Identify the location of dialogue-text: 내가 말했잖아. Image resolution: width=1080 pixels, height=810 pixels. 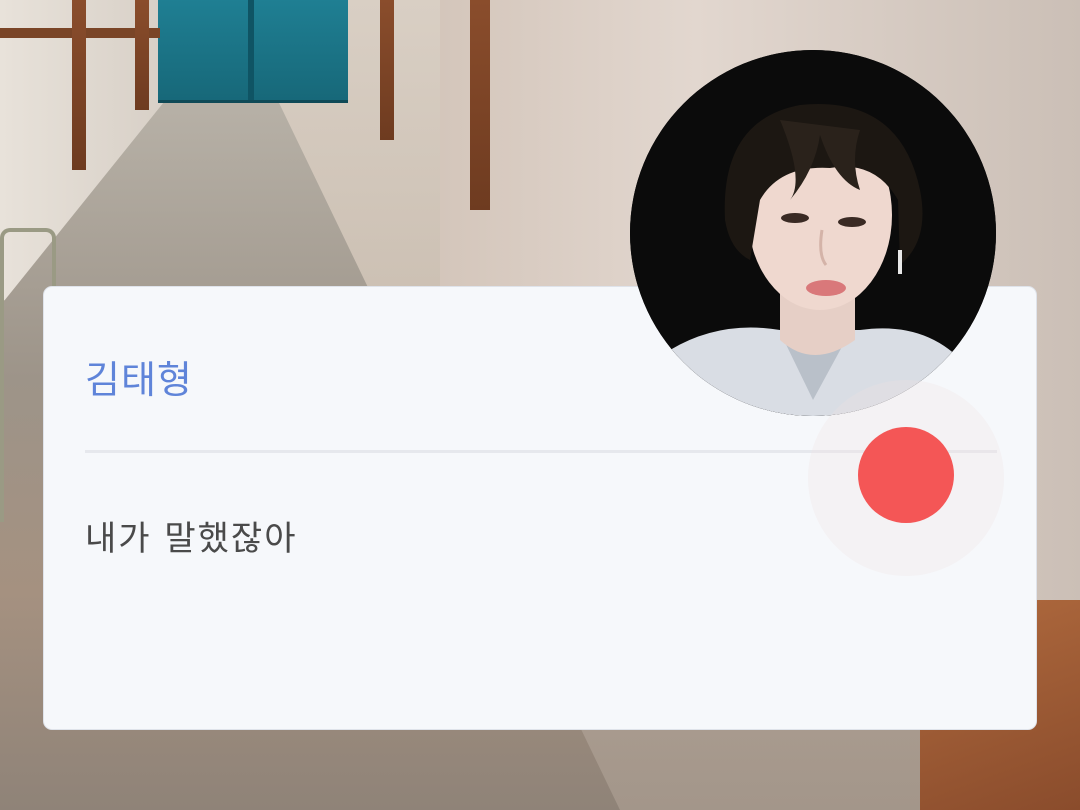
(191, 539).